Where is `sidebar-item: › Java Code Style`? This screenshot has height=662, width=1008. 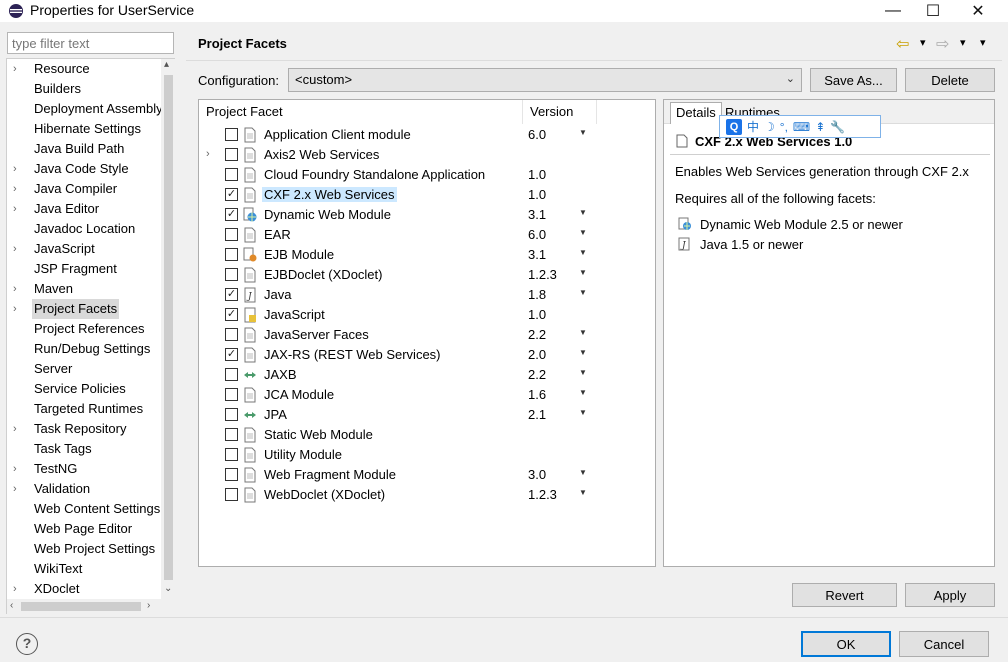 sidebar-item: › Java Code Style is located at coordinates (84, 169).